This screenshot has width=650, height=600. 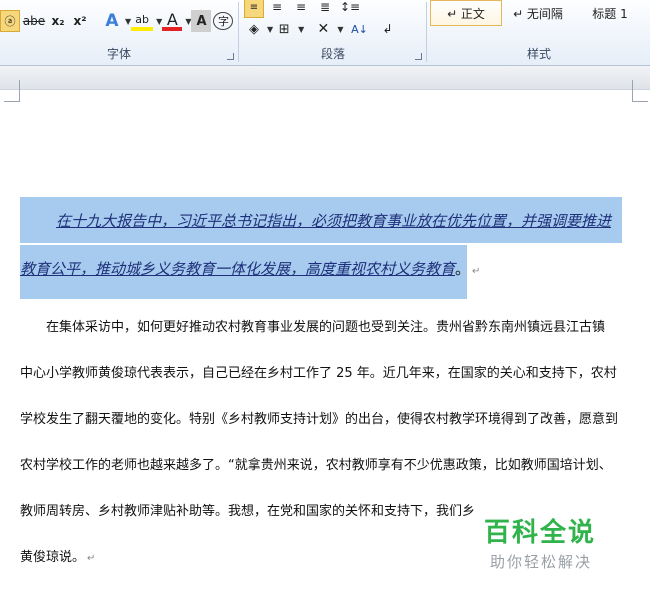 What do you see at coordinates (350, 9) in the screenshot?
I see `line-spacing-icon: ↕≡` at bounding box center [350, 9].